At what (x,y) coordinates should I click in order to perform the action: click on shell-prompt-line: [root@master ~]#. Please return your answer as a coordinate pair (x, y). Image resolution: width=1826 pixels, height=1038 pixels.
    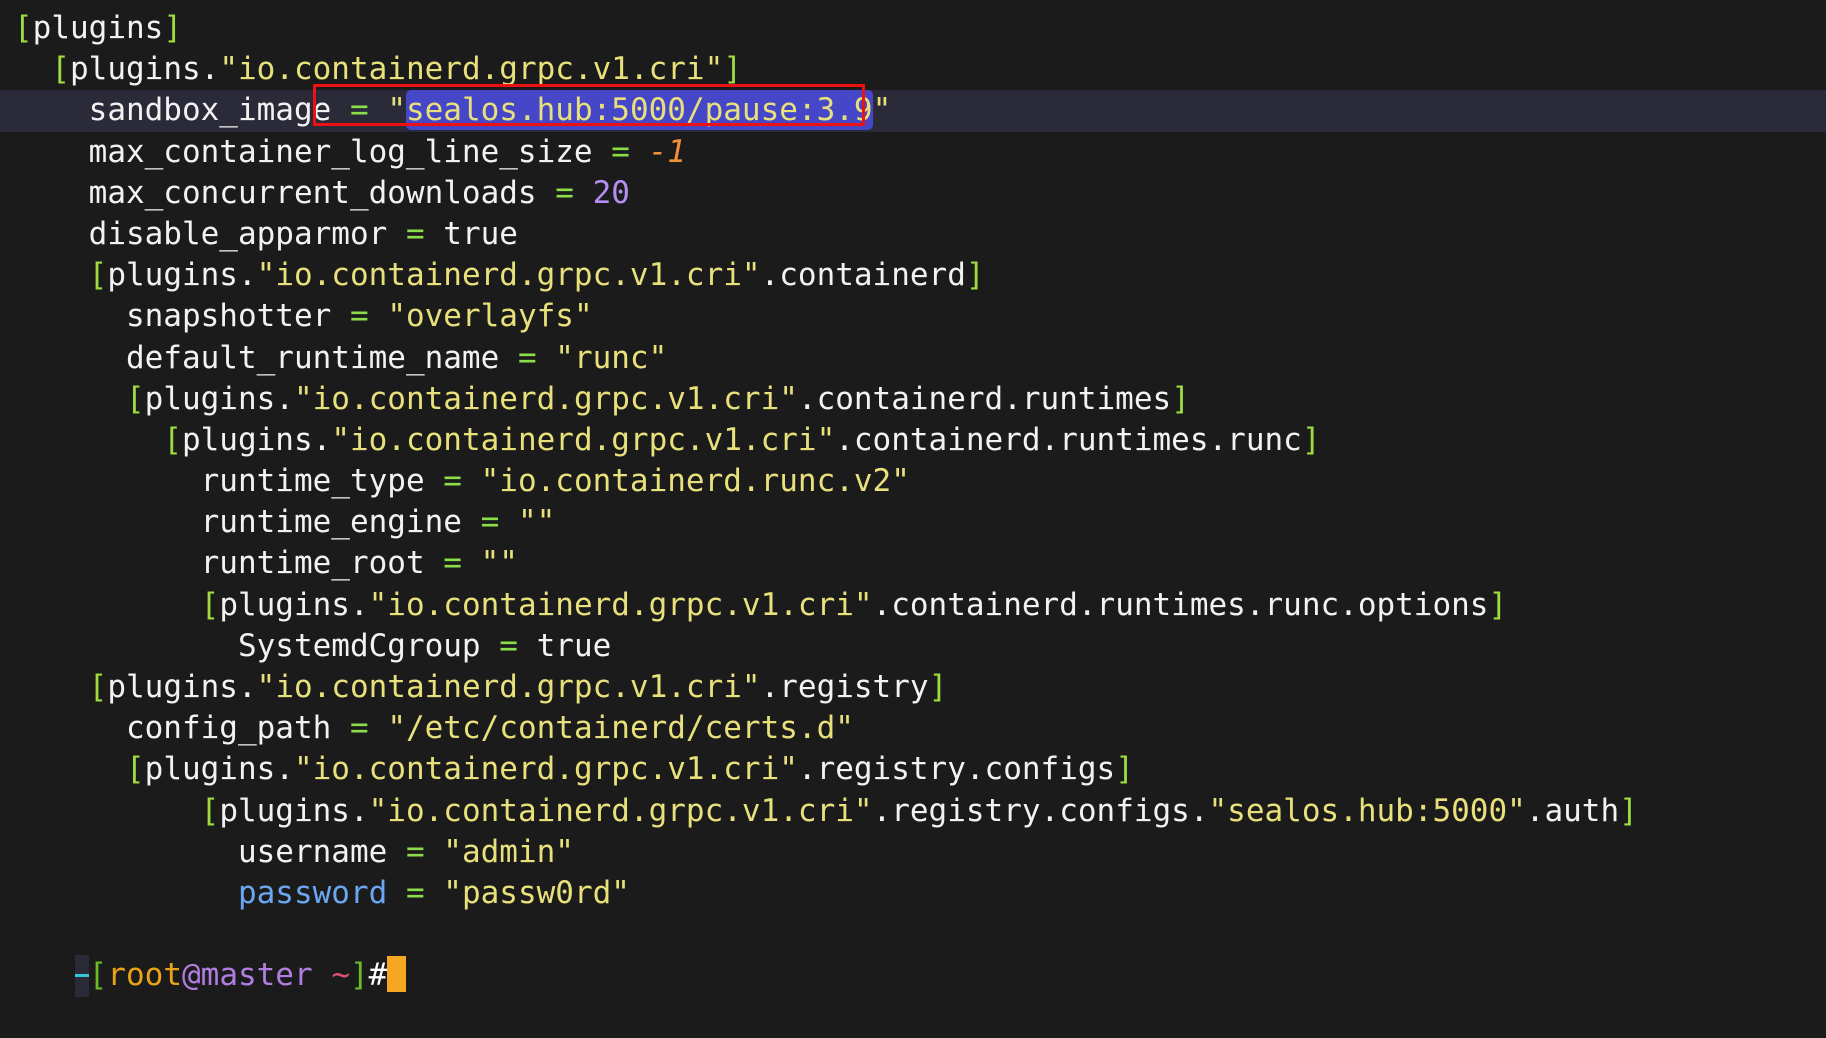
    Looking at the image, I should click on (913, 955).